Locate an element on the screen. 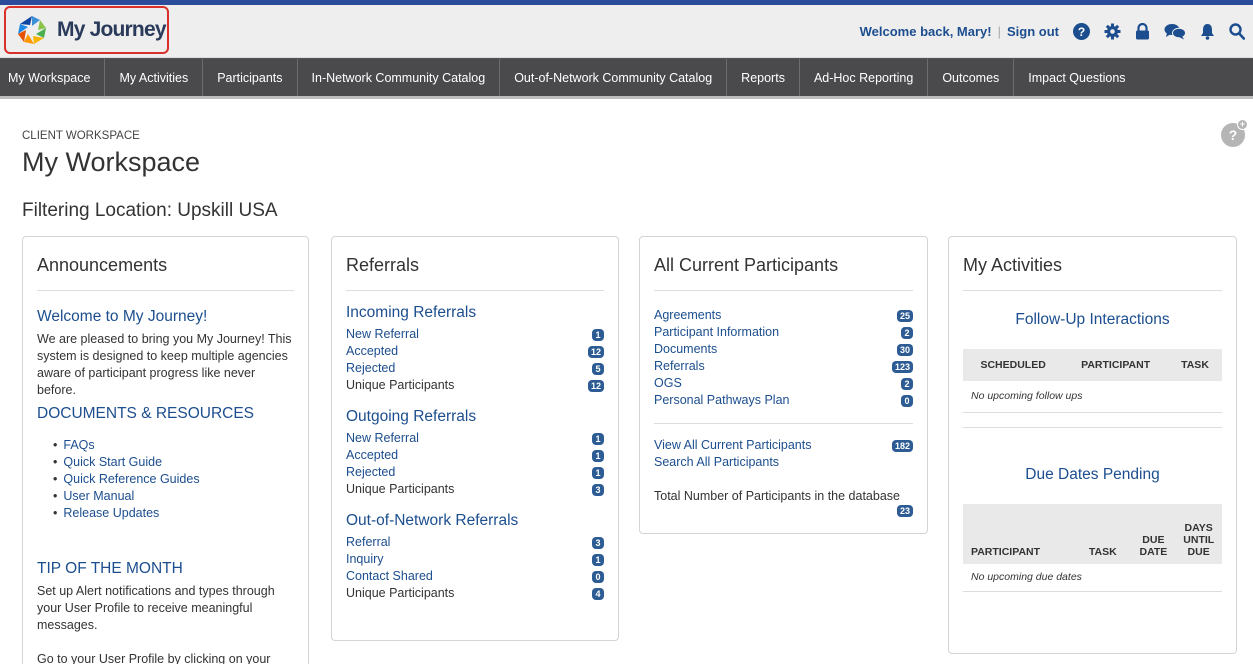  view-all-participants-link: View All Current Participants is located at coordinates (732, 445).